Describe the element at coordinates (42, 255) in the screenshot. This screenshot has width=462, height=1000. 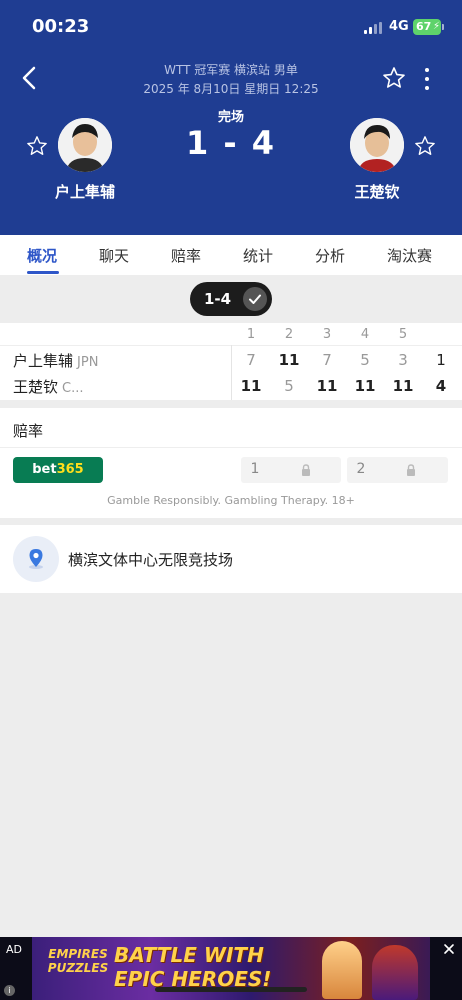
I see `tab-overview: 概况` at that location.